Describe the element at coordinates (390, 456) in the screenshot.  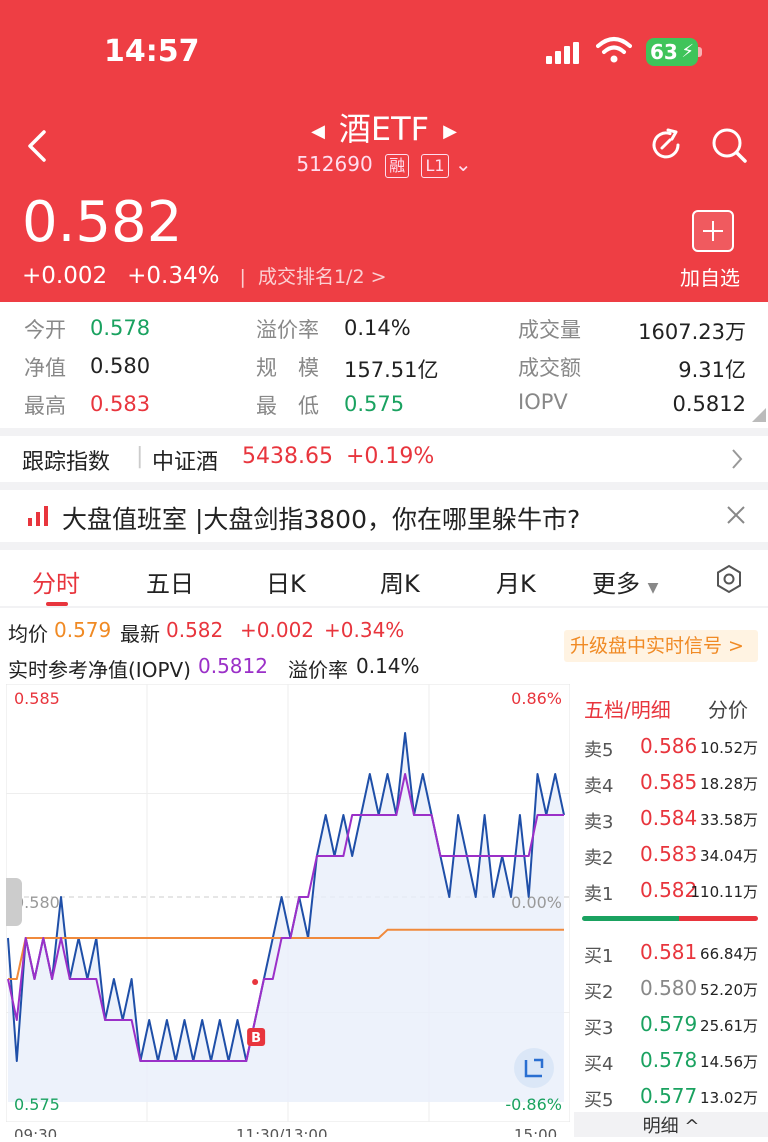
I see `tracking-index-pct: +0.19%` at that location.